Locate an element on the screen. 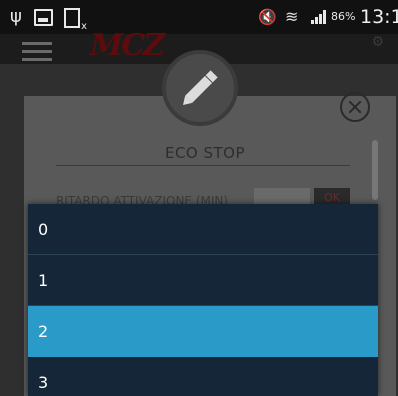  clock: 13:15 is located at coordinates (379, 17).